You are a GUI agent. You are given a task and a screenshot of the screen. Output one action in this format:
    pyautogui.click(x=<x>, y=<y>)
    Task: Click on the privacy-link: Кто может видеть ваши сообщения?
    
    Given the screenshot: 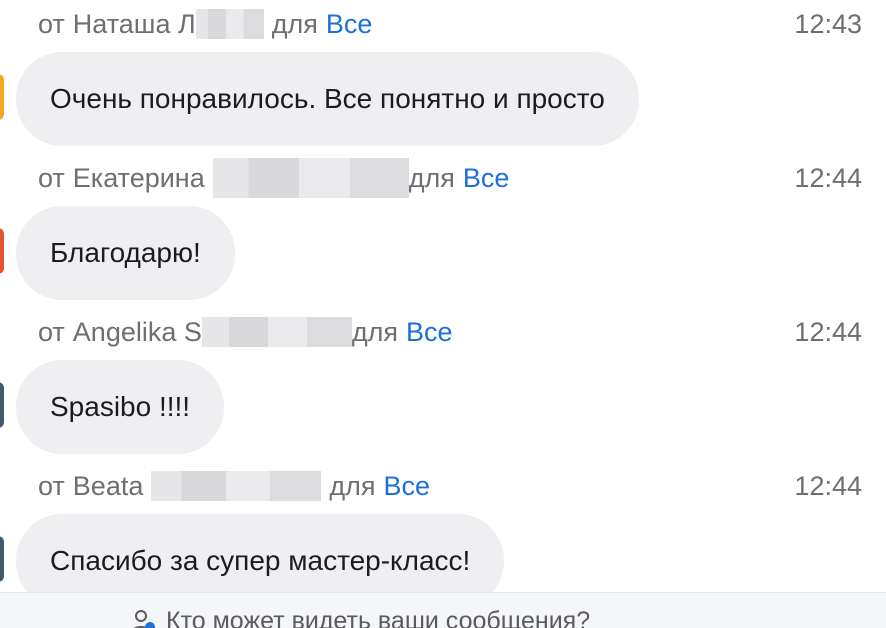 What is the action you would take?
    pyautogui.click(x=360, y=617)
    